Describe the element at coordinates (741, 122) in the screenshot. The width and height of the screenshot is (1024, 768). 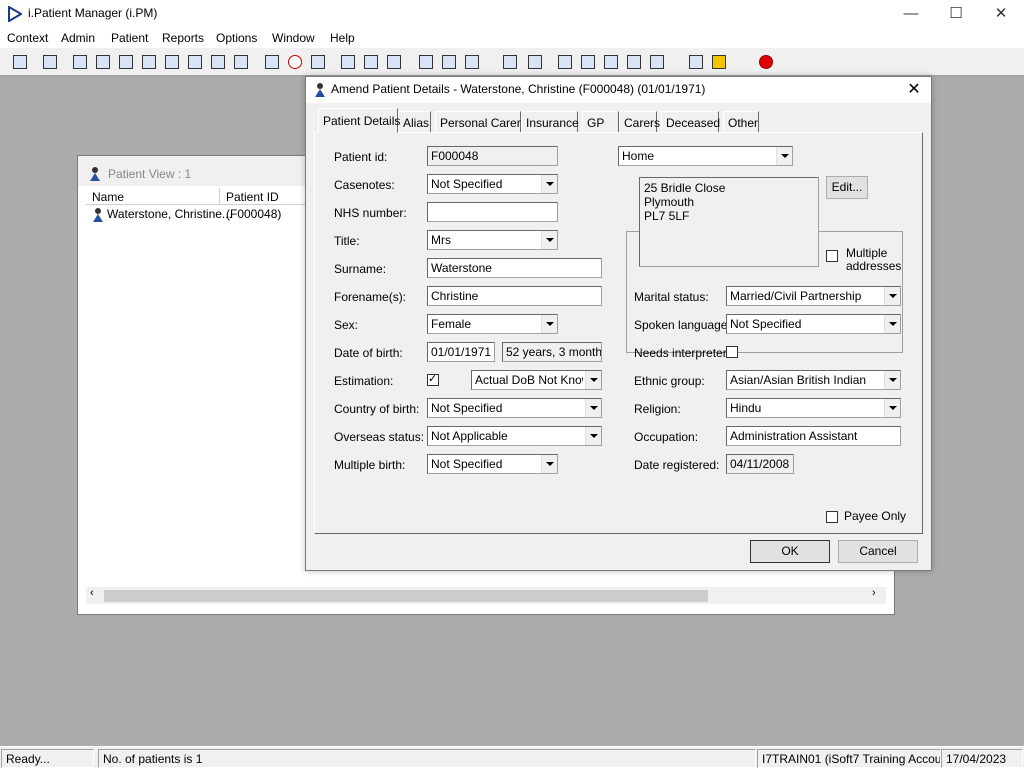
I see `tab-other: Other` at that location.